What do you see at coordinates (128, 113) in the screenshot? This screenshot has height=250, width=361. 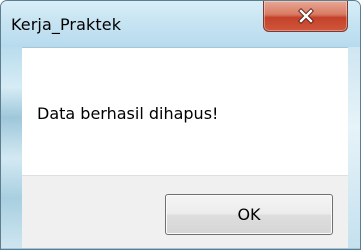 I see `dialog-message: Data berhasil dihapus!` at bounding box center [128, 113].